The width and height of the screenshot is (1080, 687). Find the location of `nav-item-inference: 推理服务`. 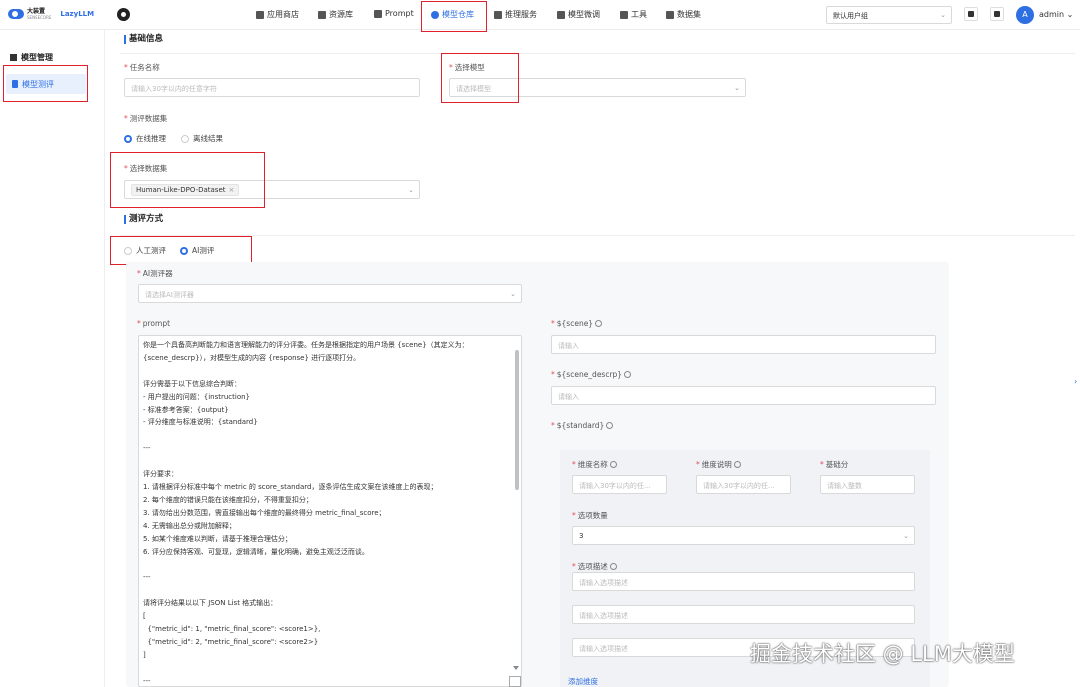

nav-item-inference: 推理服务 is located at coordinates (515, 14).